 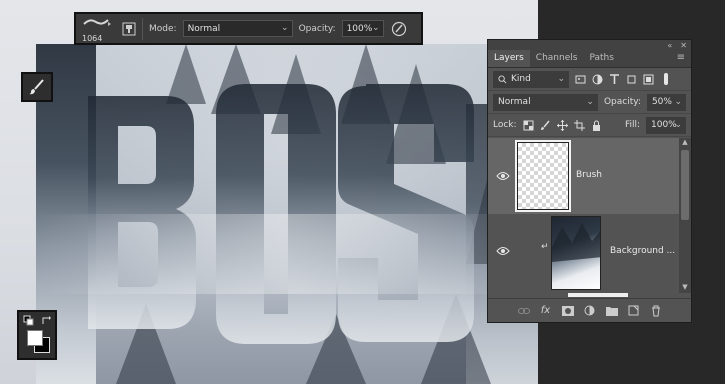 I want to click on lock-artboard-icon, so click(x=579, y=125).